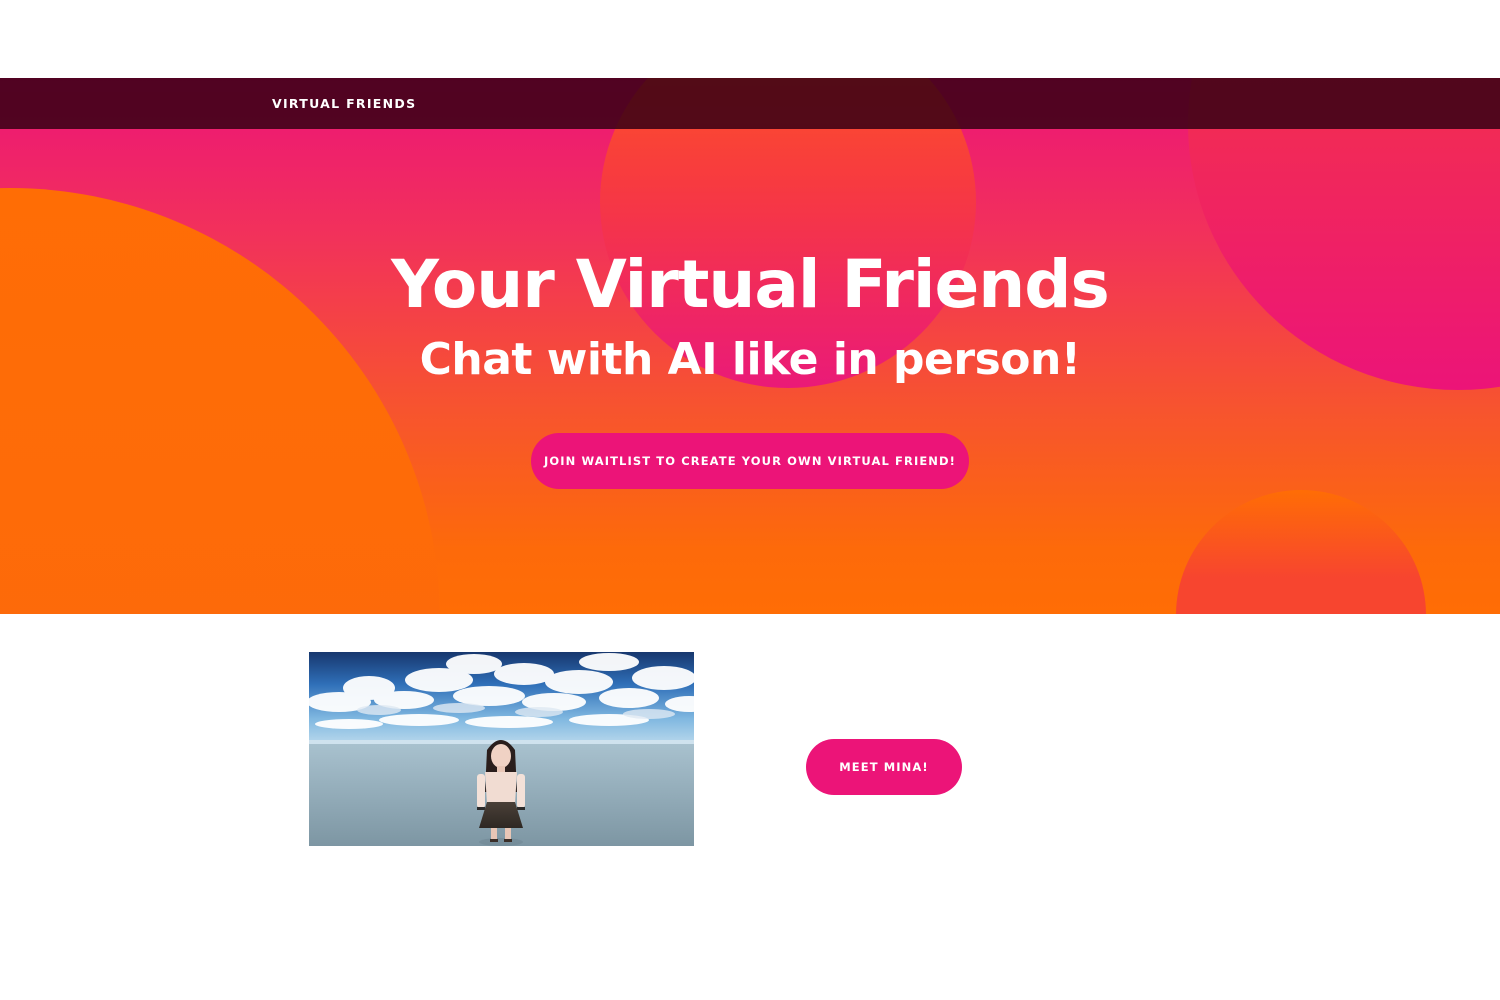  What do you see at coordinates (501, 749) in the screenshot?
I see `character-preview-image` at bounding box center [501, 749].